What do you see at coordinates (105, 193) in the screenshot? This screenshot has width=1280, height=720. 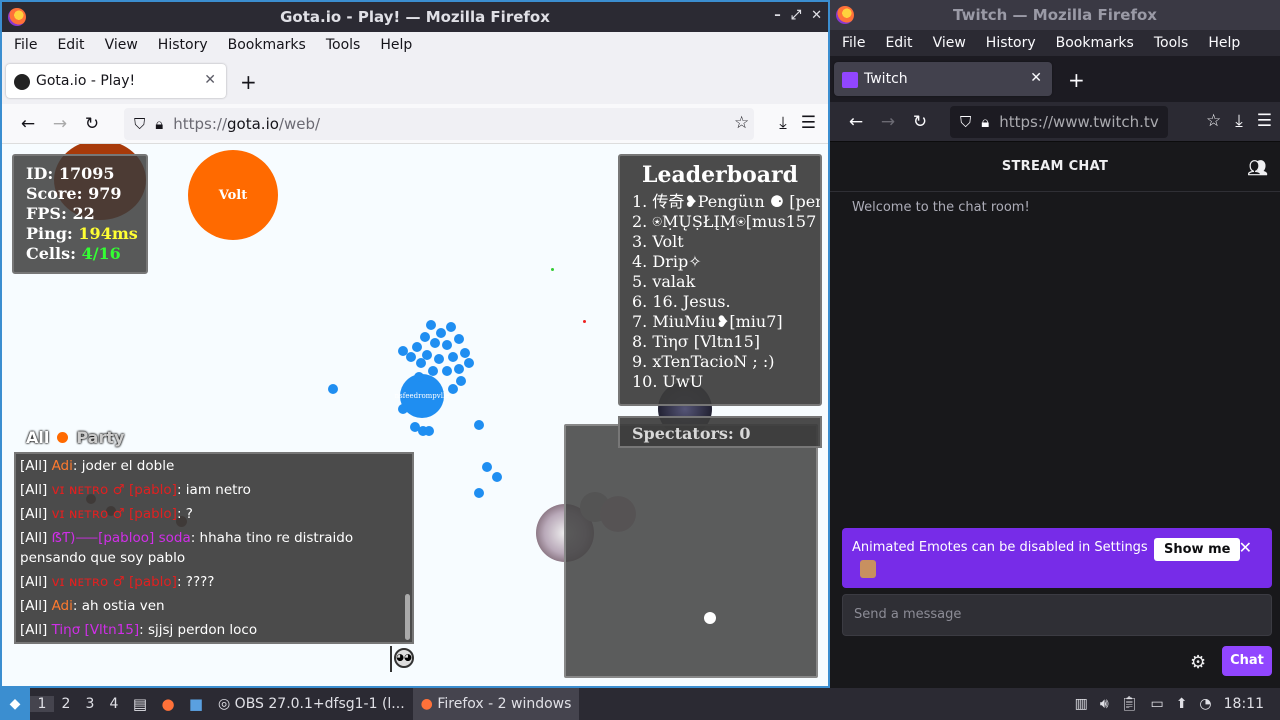 I see `score-value: 979` at bounding box center [105, 193].